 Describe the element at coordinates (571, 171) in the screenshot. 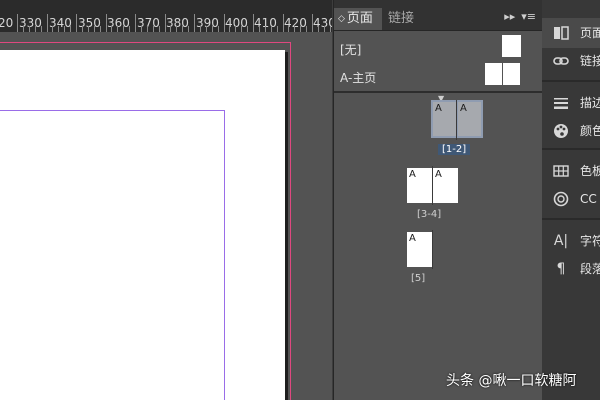

I see `dock-item-swatches: 色板` at that location.